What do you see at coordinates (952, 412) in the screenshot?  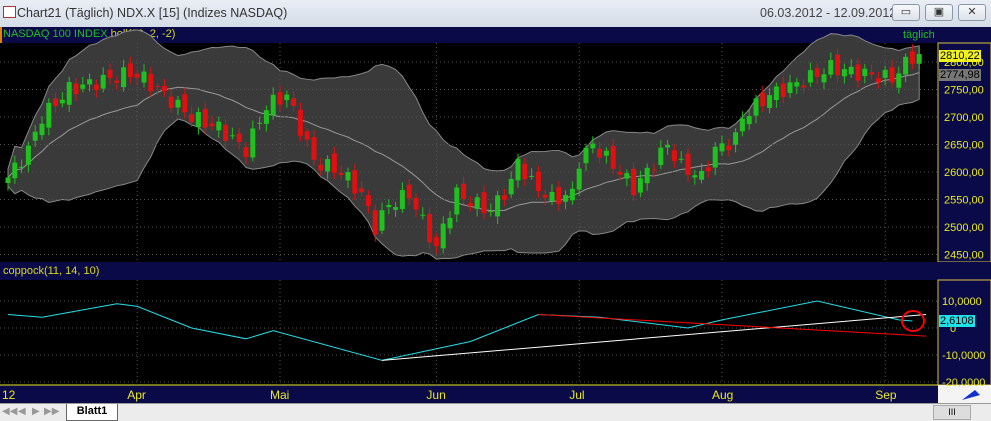 I see `scrollbar-thumb: III` at bounding box center [952, 412].